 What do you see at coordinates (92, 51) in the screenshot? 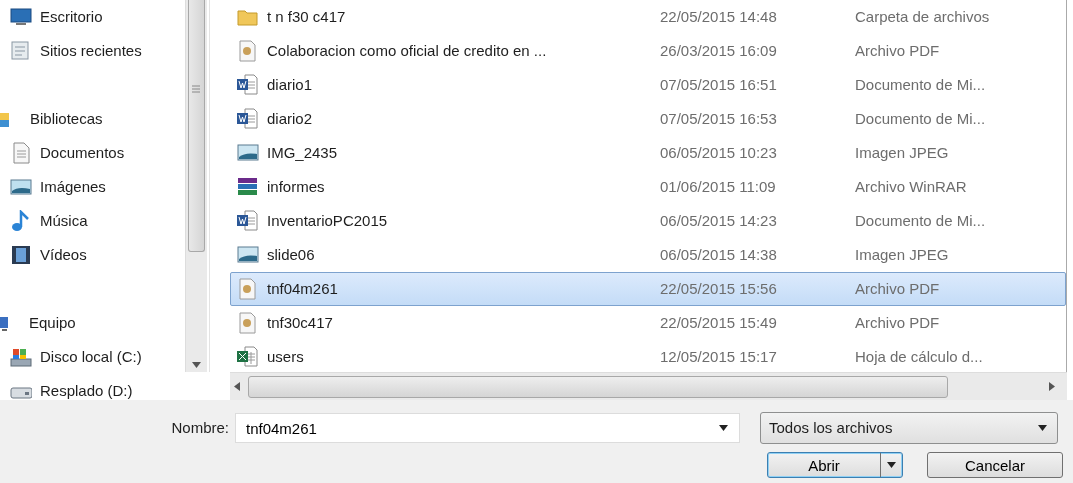
I see `sidebar-item: Sitios recientes` at bounding box center [92, 51].